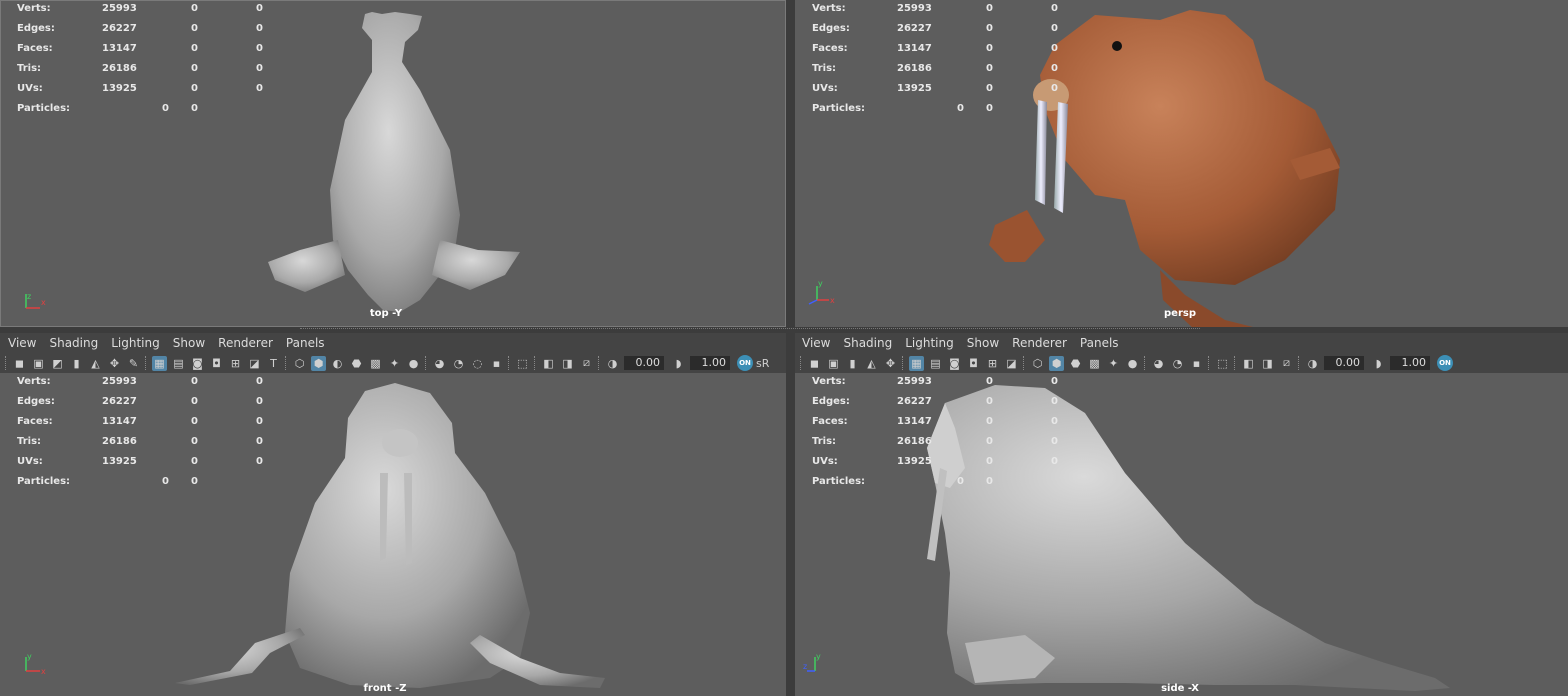  I want to click on default-material-icon: ◐, so click(337, 363).